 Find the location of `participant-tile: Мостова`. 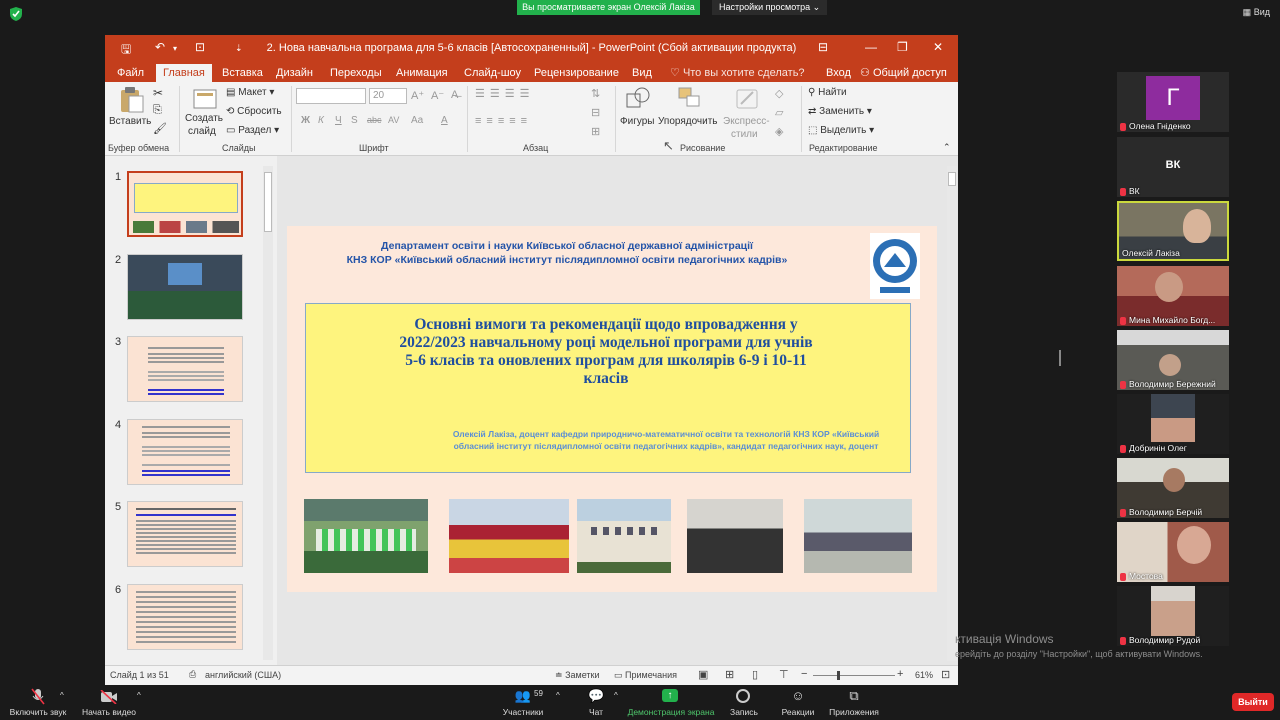

participant-tile: Мостова is located at coordinates (1173, 552).